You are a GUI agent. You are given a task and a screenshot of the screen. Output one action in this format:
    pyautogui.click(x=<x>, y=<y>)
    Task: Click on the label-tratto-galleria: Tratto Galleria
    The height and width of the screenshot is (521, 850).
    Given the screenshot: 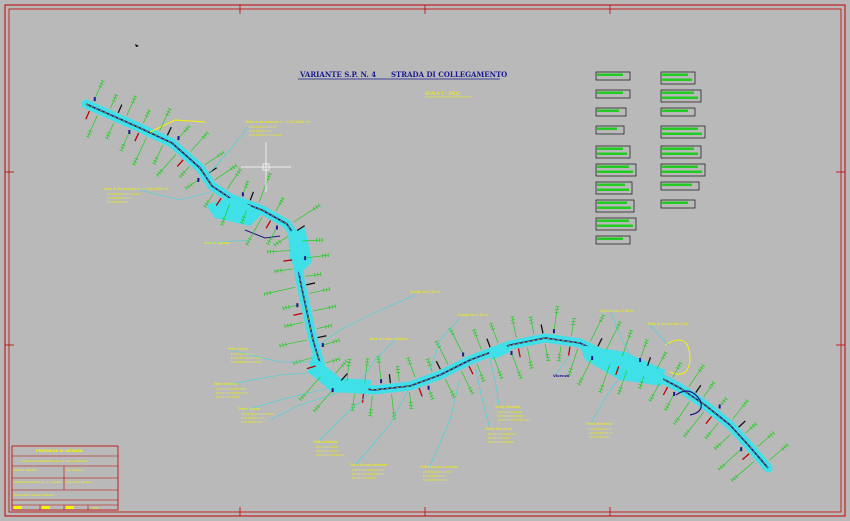 What is the action you would take?
    pyautogui.click(x=224, y=384)
    